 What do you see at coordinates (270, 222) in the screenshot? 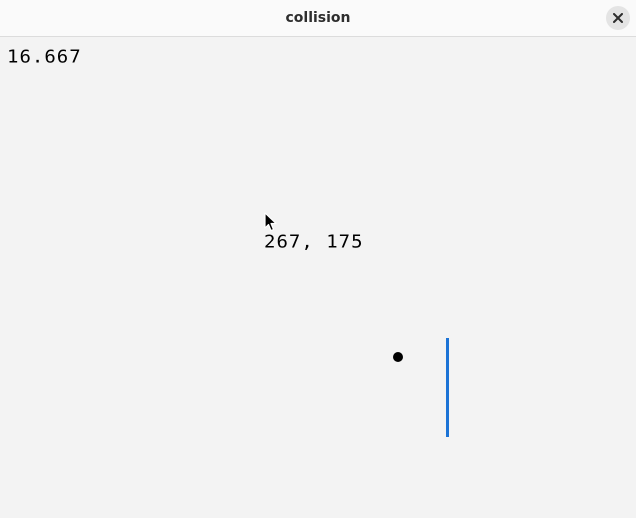
I see `arrow-cursor-icon` at bounding box center [270, 222].